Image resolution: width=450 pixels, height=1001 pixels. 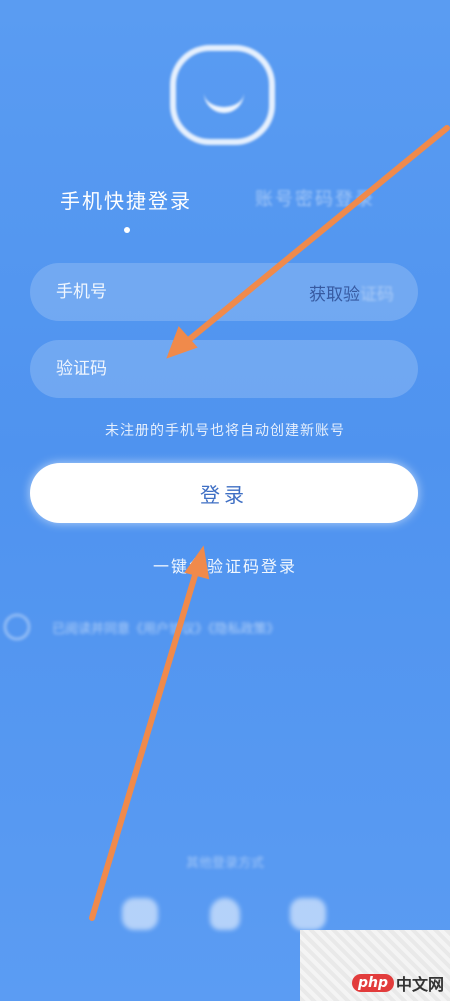 What do you see at coordinates (225, 431) in the screenshot?
I see `auto-register-notice: 未注册的手机号也将自动创建新账号` at bounding box center [225, 431].